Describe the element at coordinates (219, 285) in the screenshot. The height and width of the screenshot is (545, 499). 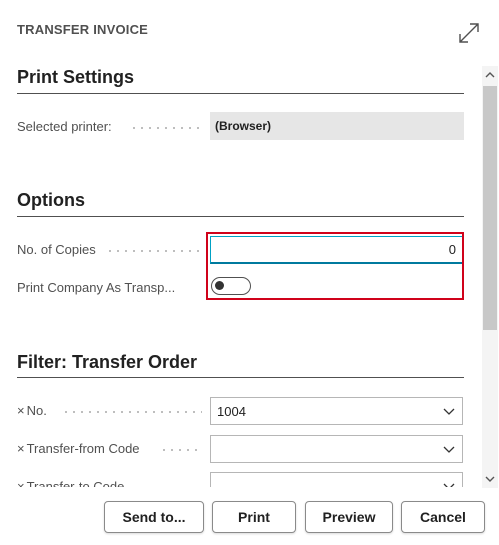
I see `toggle-knob` at that location.